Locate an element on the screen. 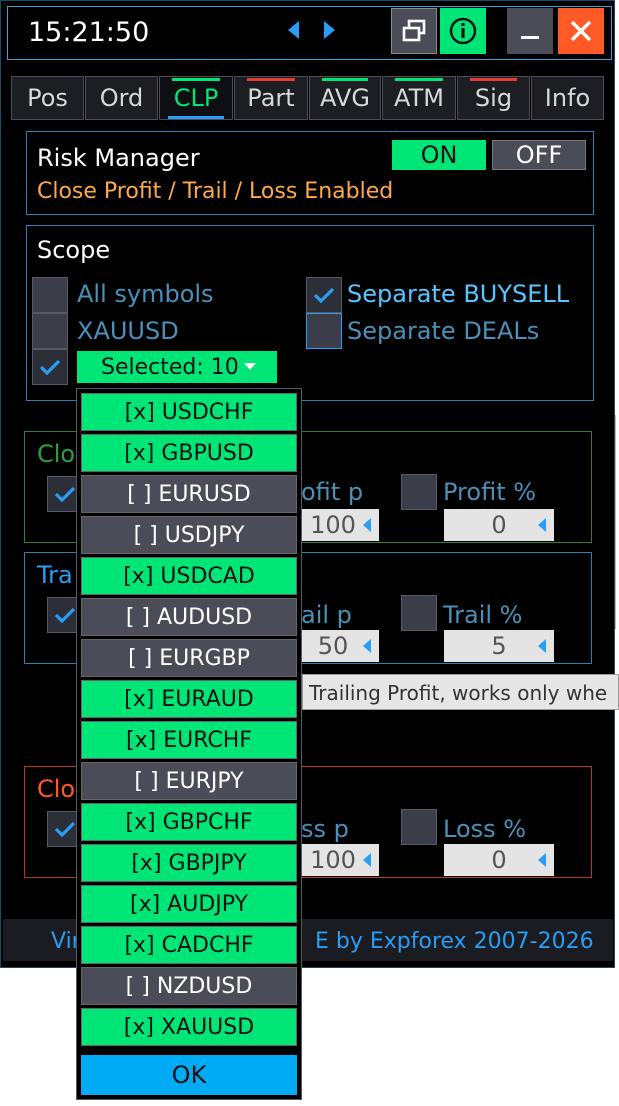  tab-ord: Ord is located at coordinates (121, 98).